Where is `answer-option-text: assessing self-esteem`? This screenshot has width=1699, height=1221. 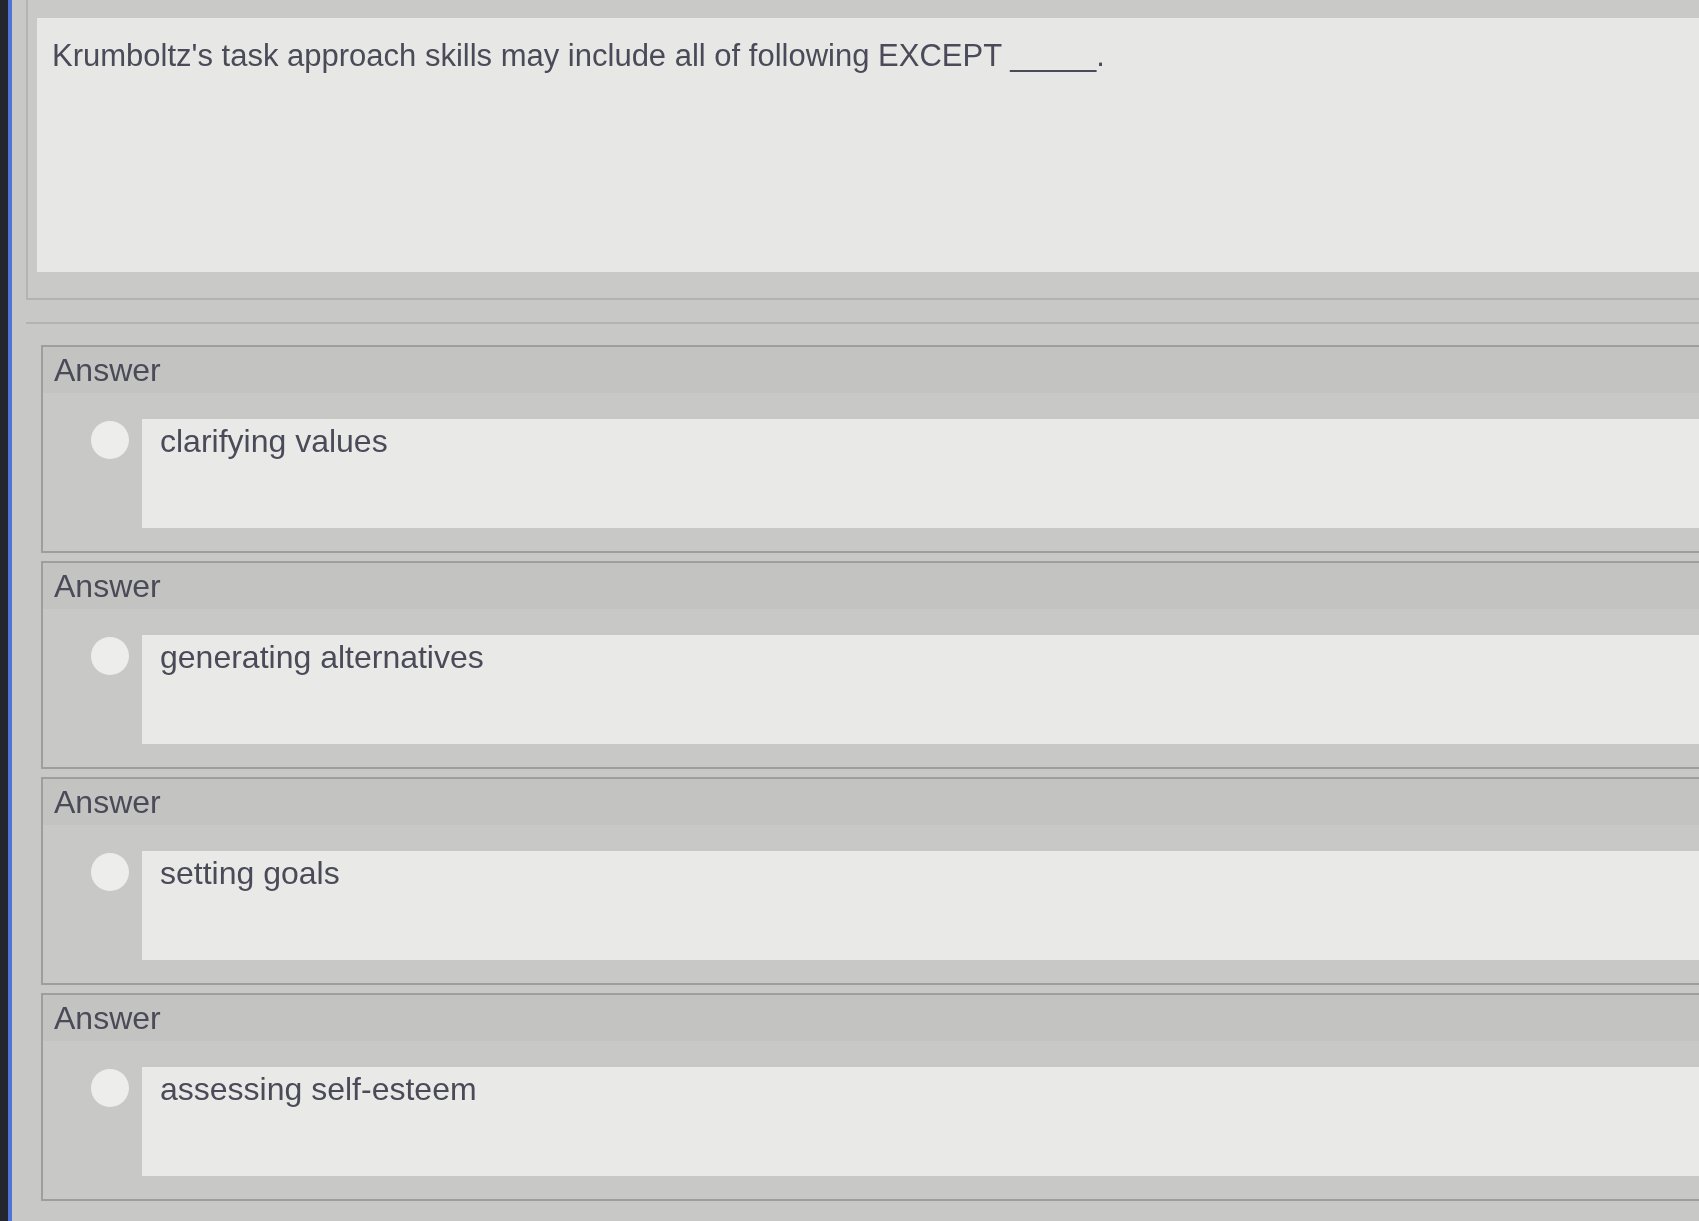 answer-option-text: assessing self-esteem is located at coordinates (318, 1089).